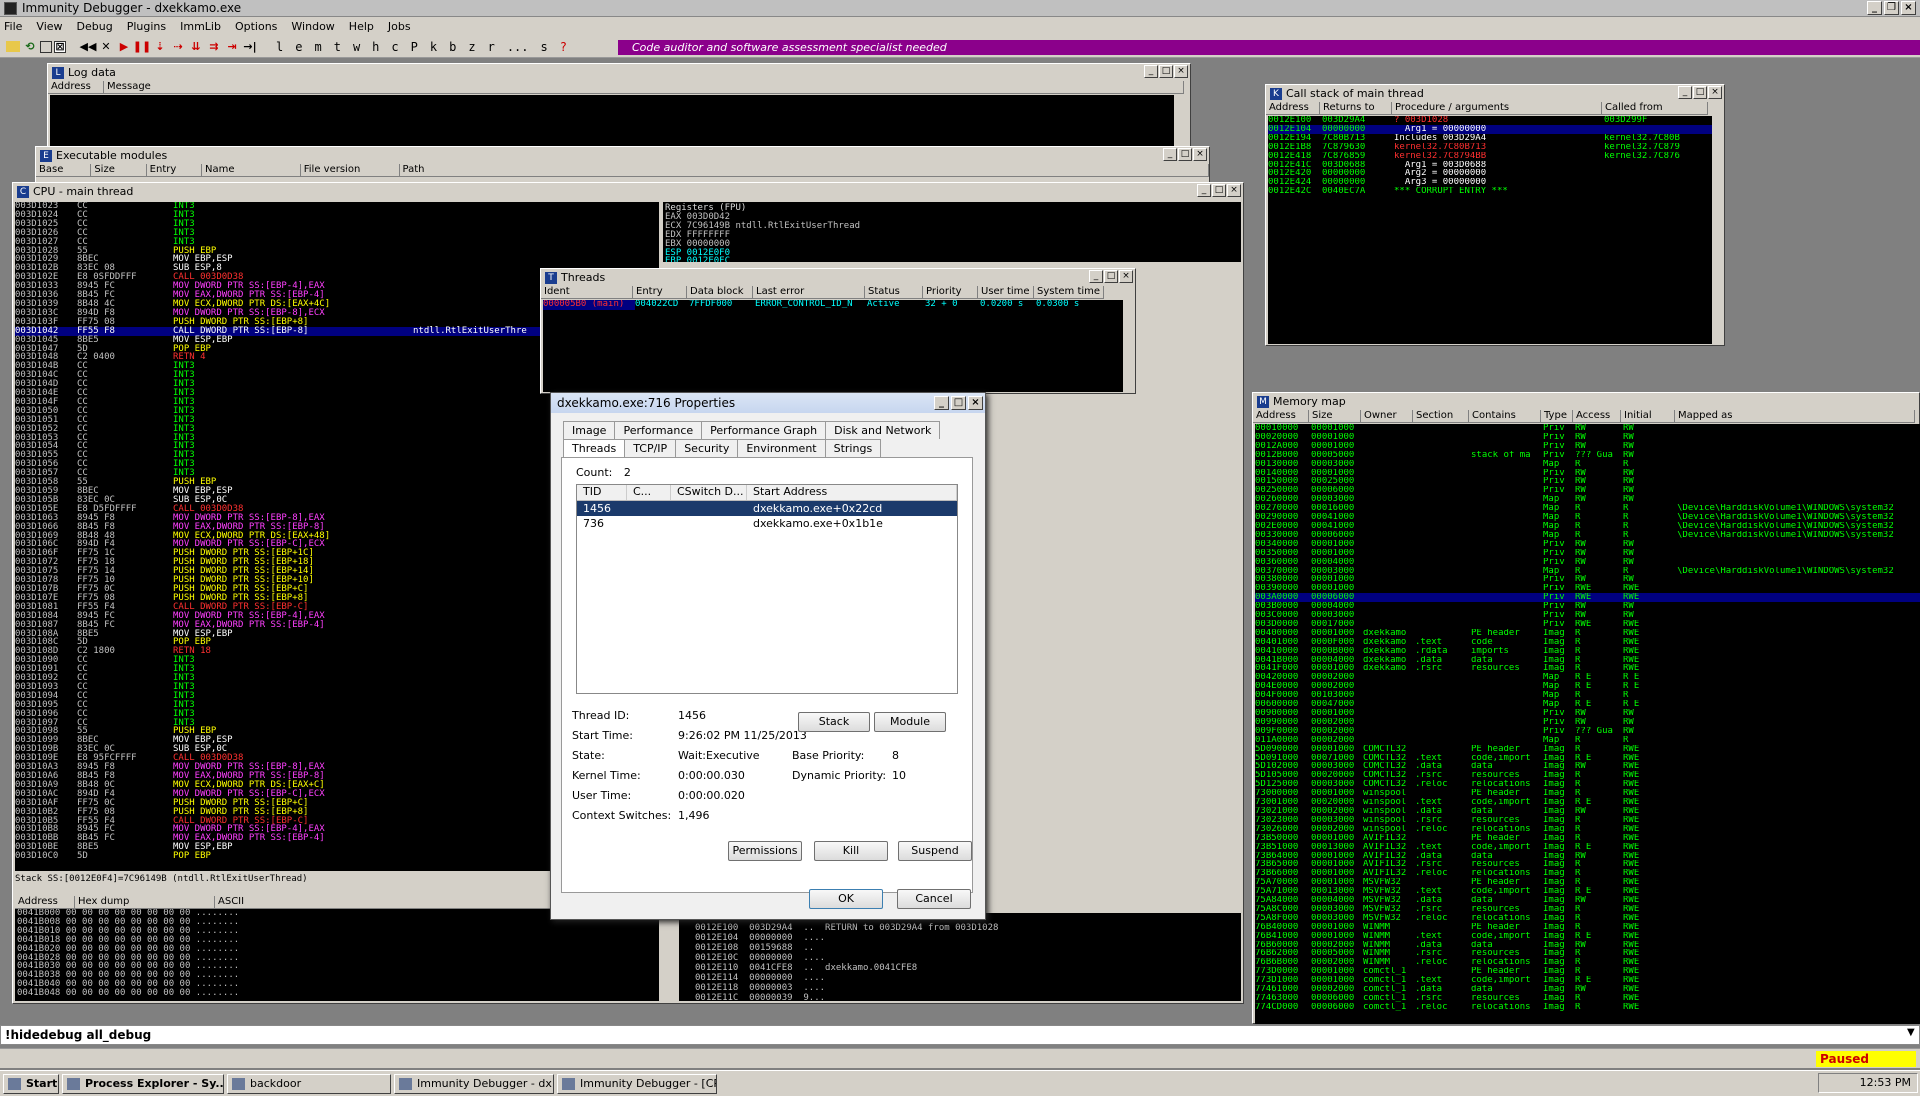 The image size is (1920, 1096). What do you see at coordinates (594, 449) in the screenshot?
I see `tab-threads: Threads` at bounding box center [594, 449].